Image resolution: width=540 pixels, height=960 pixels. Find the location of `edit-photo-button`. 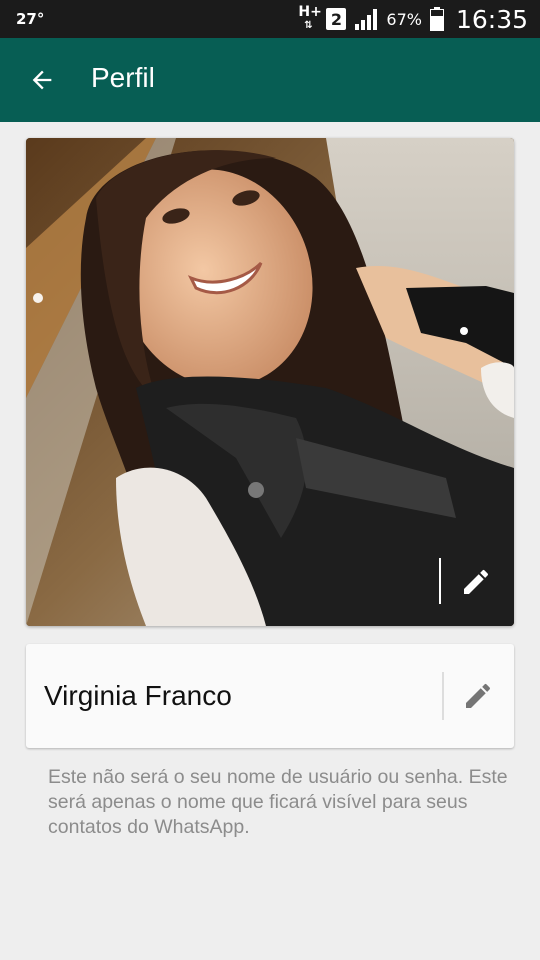

edit-photo-button is located at coordinates (476, 582).